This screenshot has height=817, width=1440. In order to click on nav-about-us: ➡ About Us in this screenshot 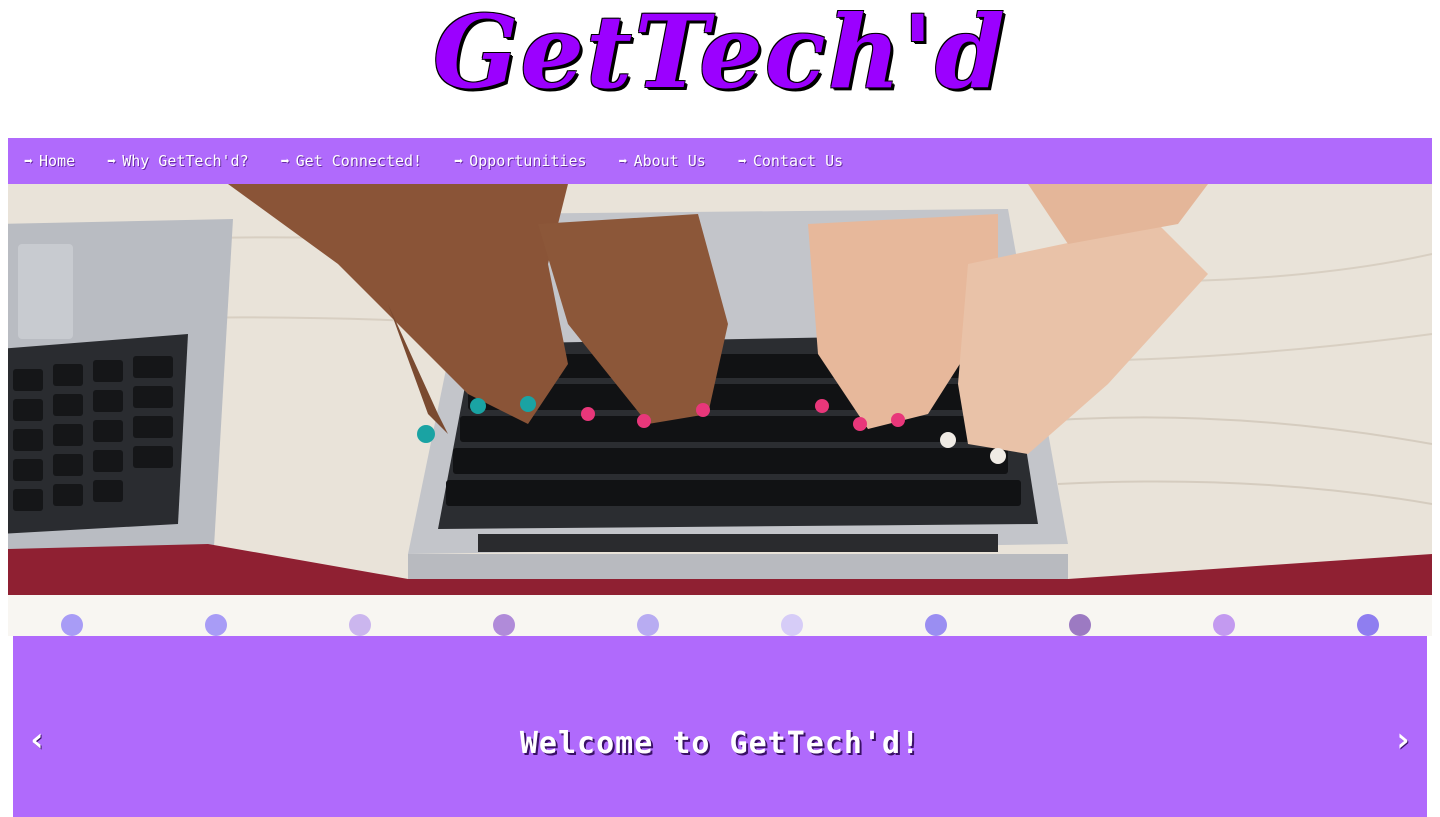, I will do `click(662, 161)`.